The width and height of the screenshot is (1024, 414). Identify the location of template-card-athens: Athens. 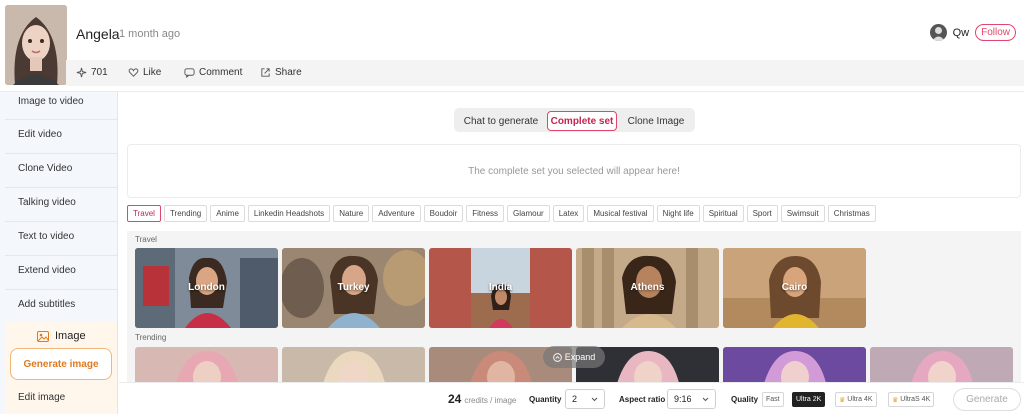
(647, 288).